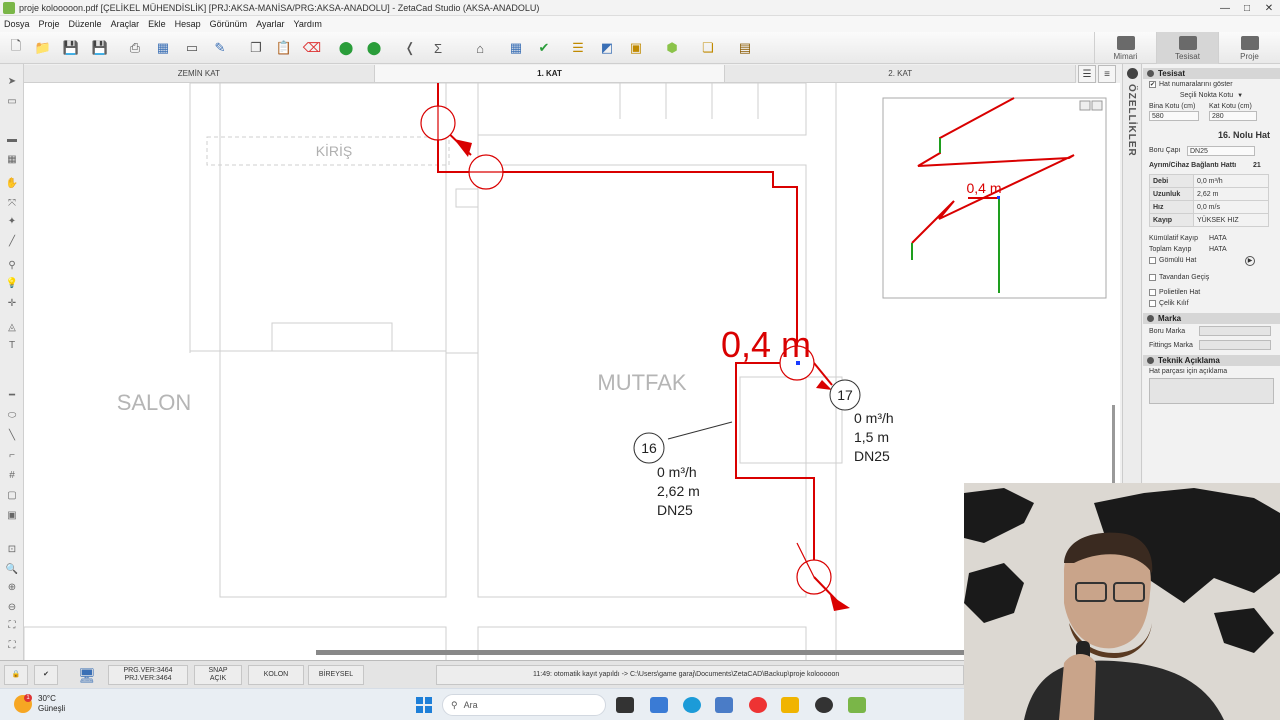 The image size is (1280, 720). Describe the element at coordinates (1233, 116) in the screenshot. I see `floor-elev-input: 280` at that location.